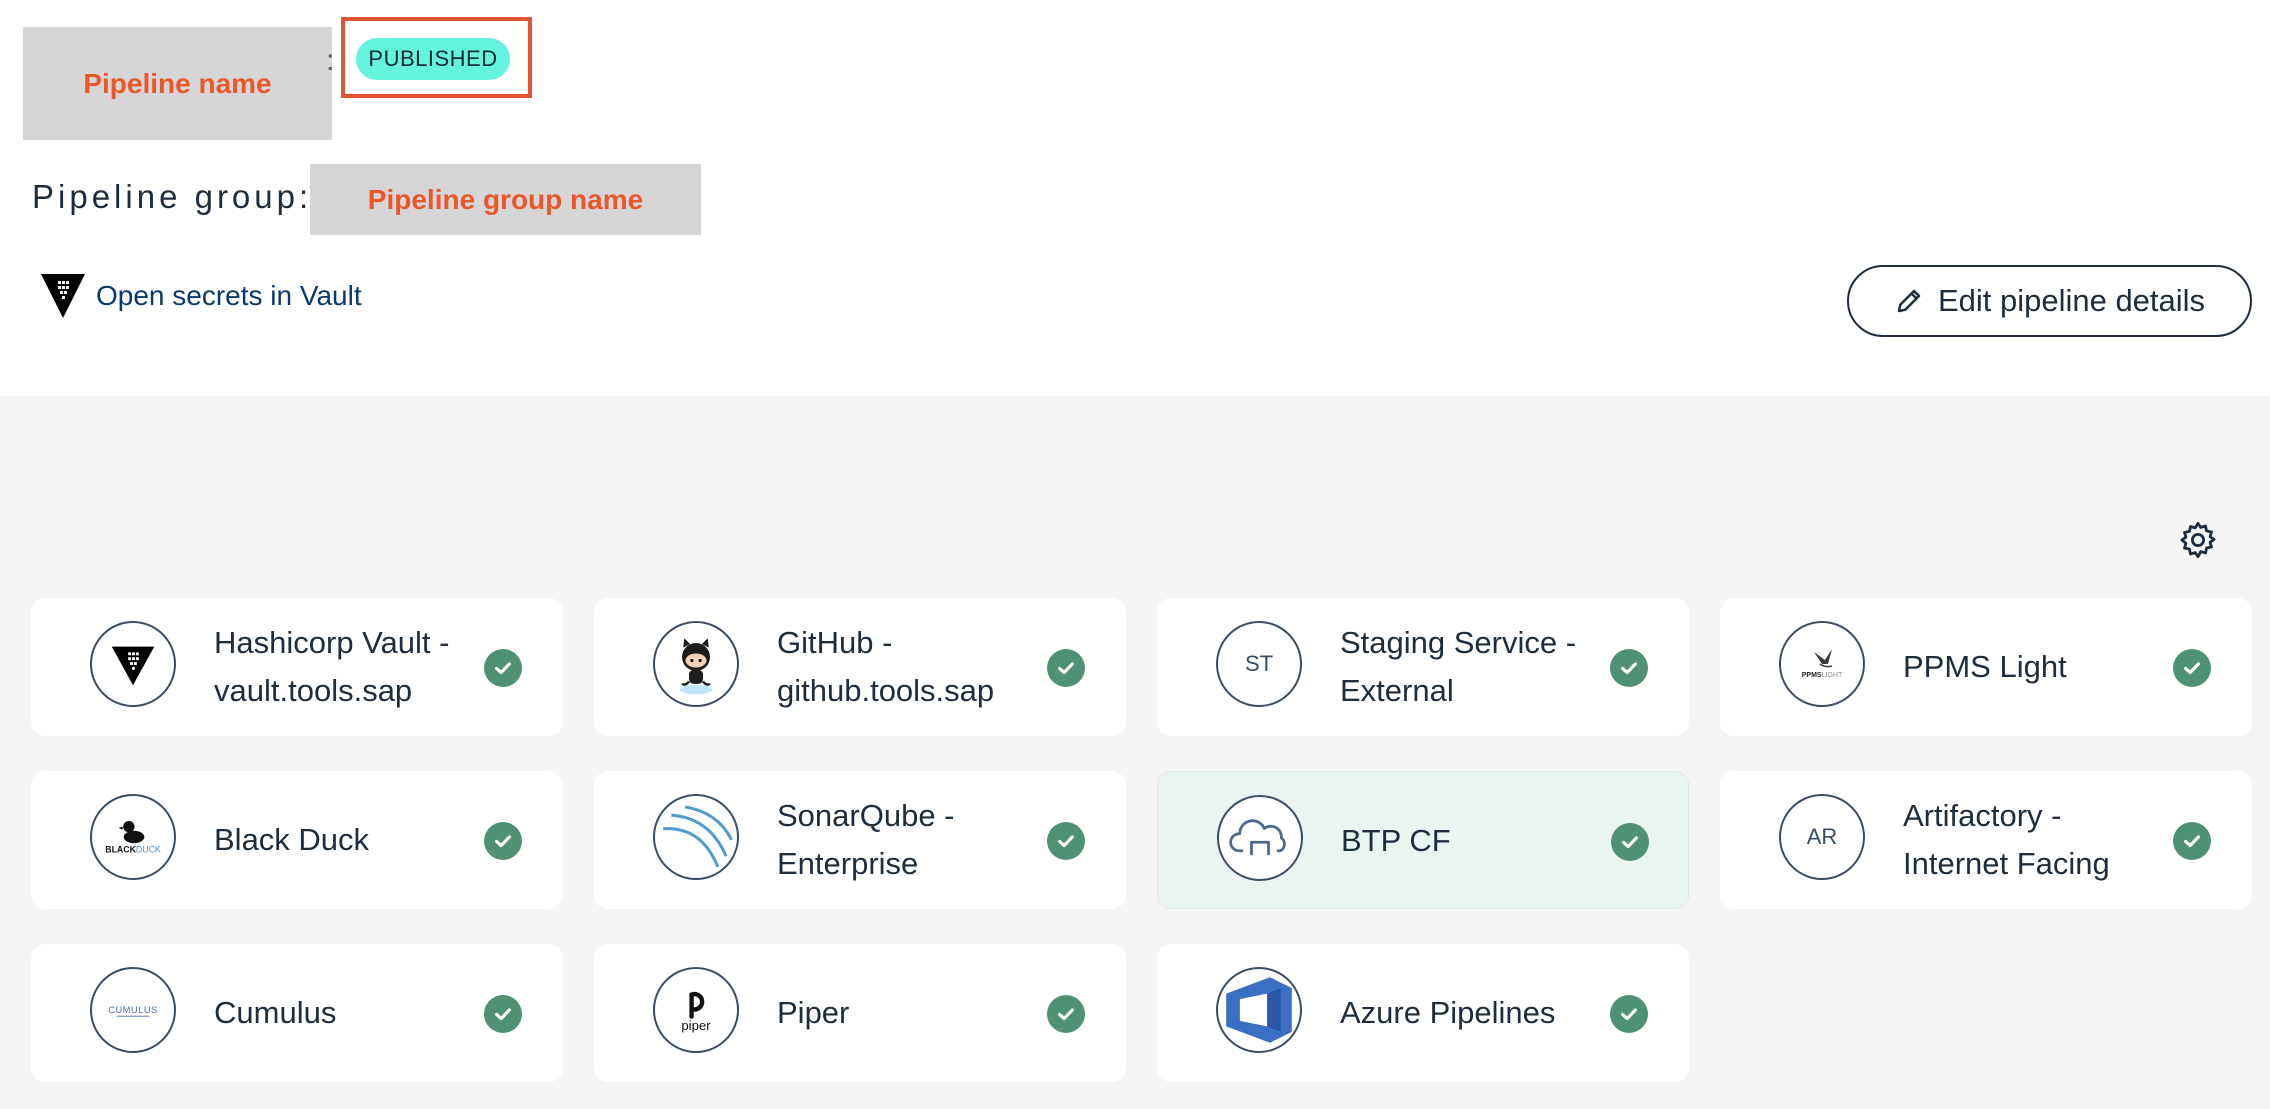 This screenshot has height=1109, width=2270. What do you see at coordinates (133, 837) in the screenshot?
I see `black-duck-logo-icon: BLACKDUCK` at bounding box center [133, 837].